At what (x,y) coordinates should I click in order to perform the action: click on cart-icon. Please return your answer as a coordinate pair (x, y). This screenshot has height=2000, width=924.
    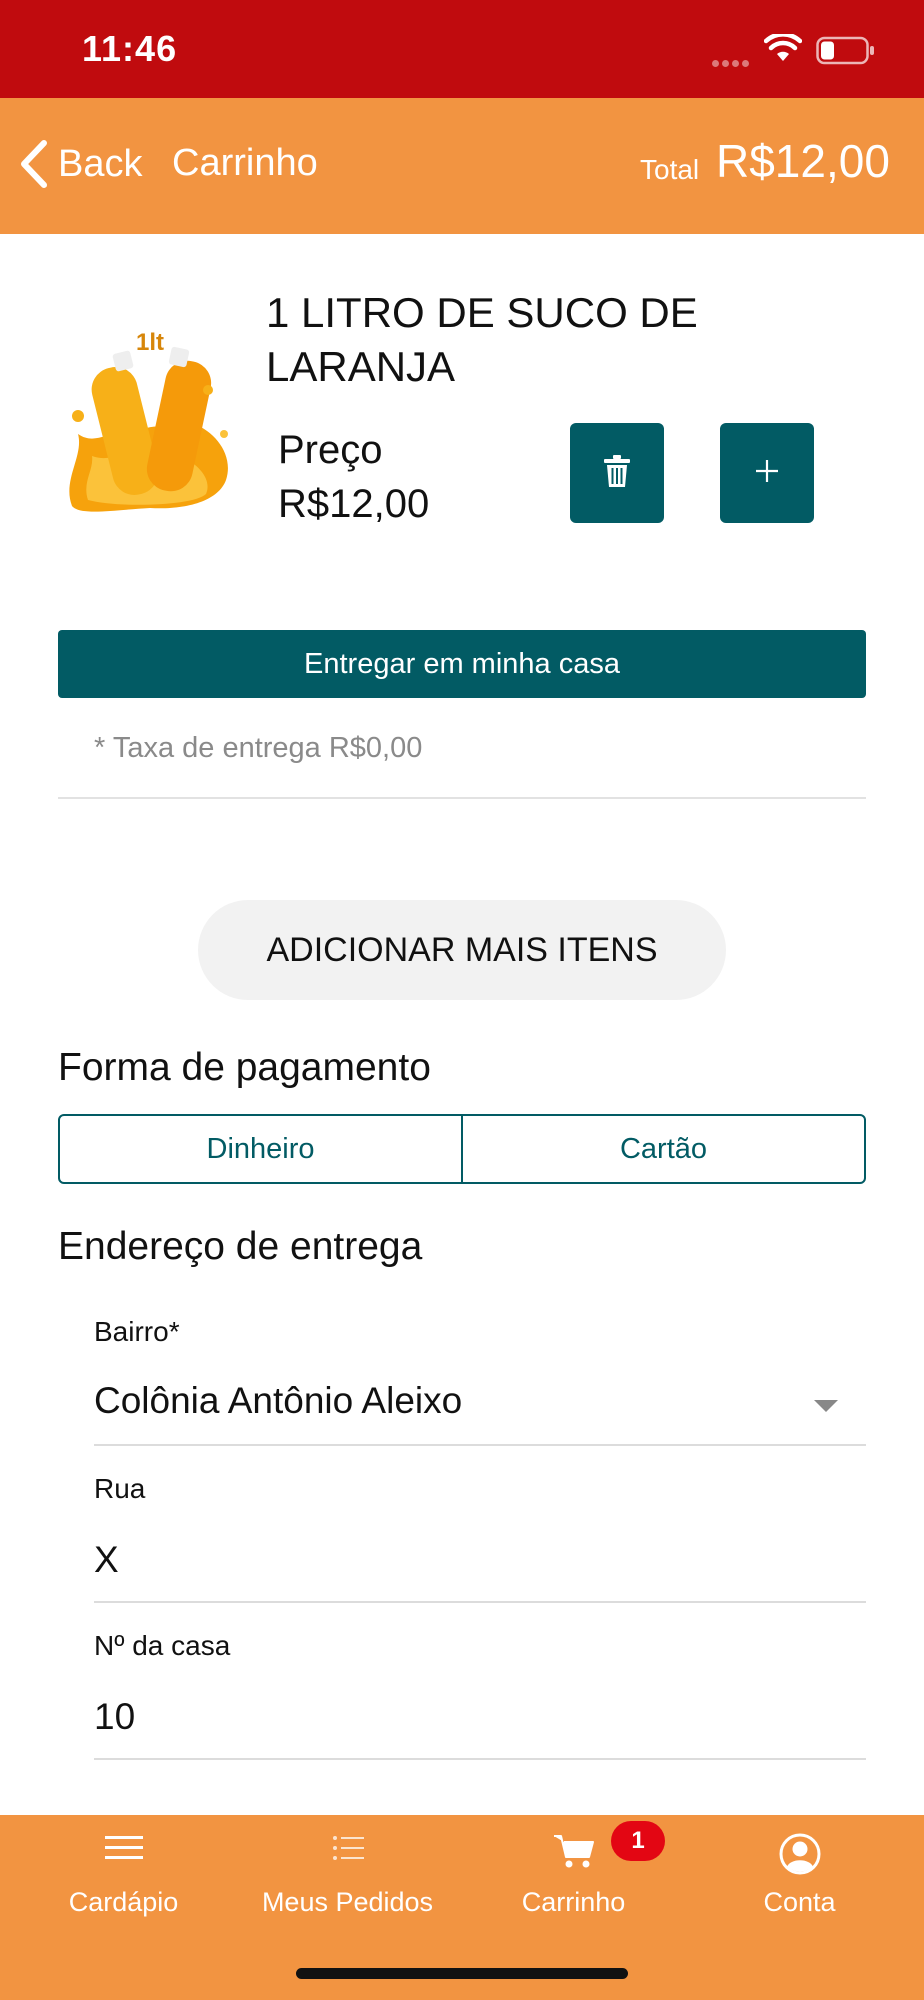
    Looking at the image, I should click on (574, 1853).